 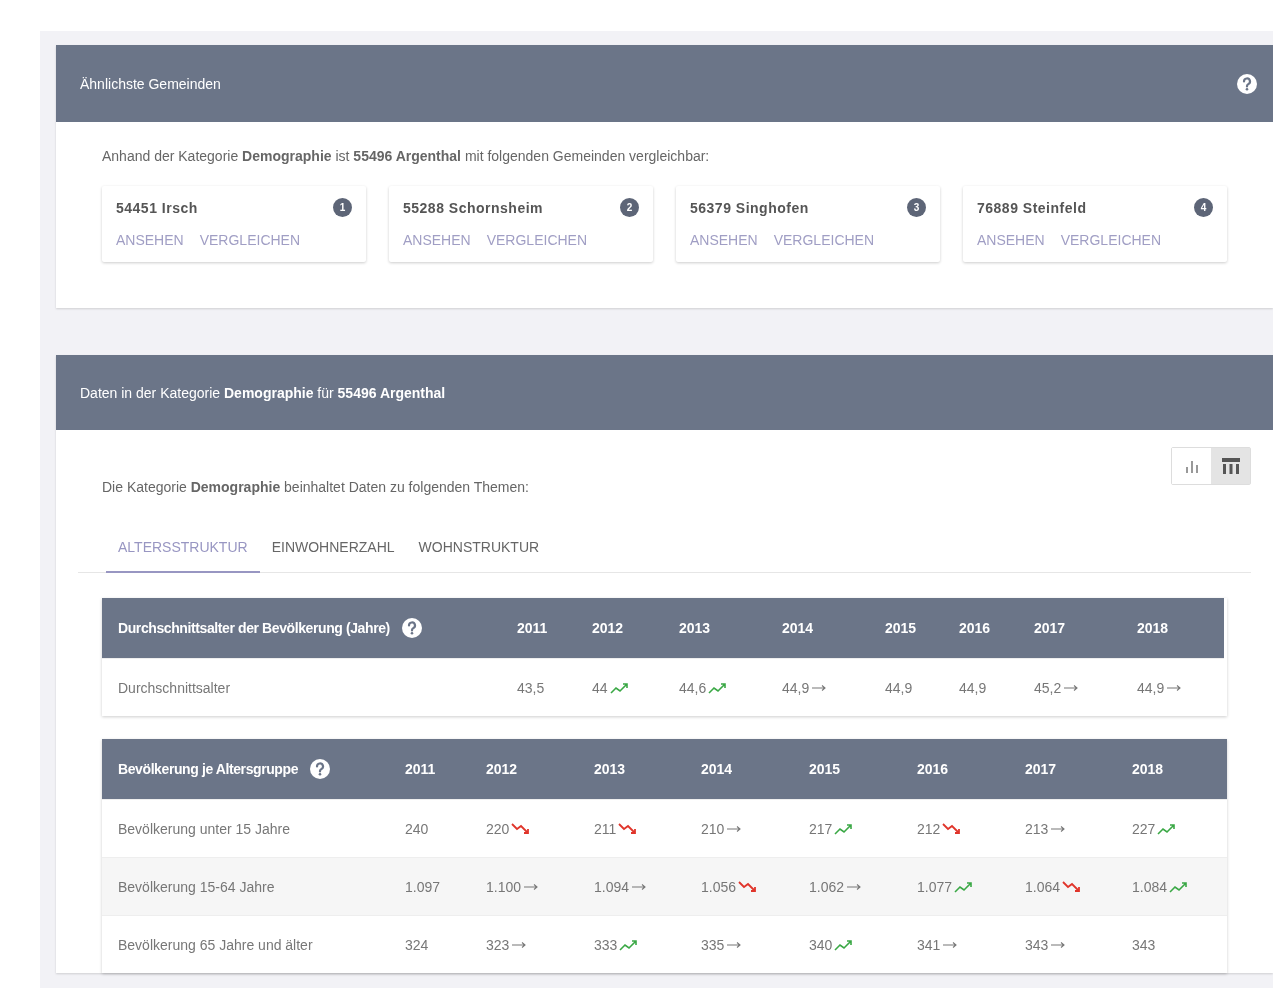 I want to click on municipality-name: 54451 Irsch, so click(x=157, y=207).